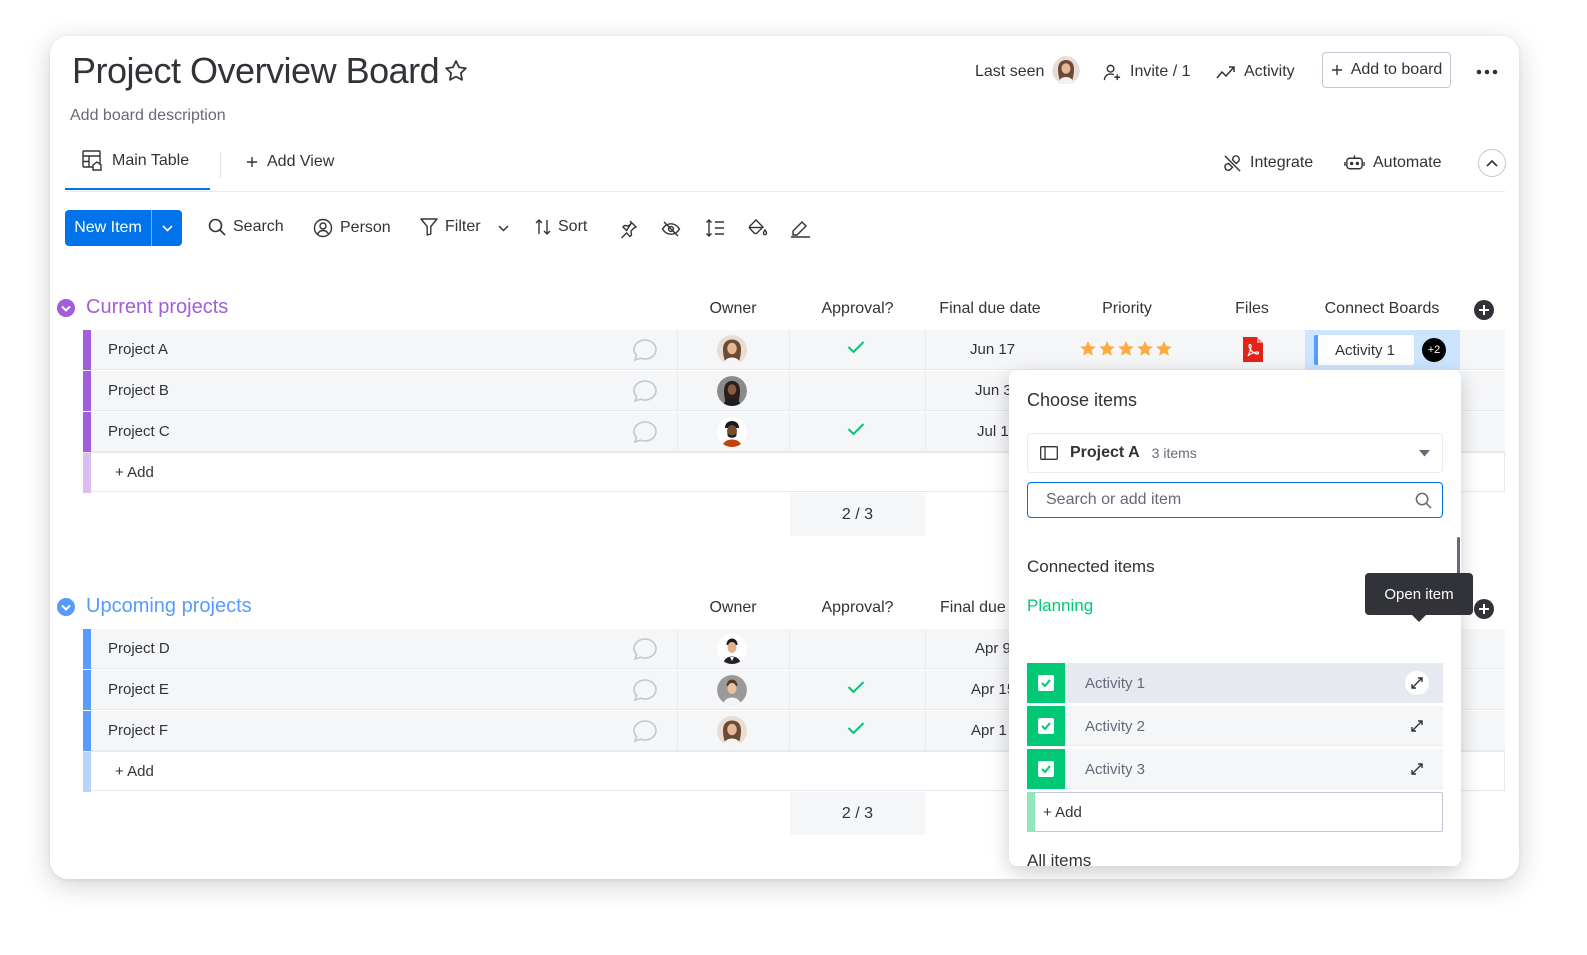 The height and width of the screenshot is (955, 1587). I want to click on connected-item-chip: Activity 1, so click(1364, 350).